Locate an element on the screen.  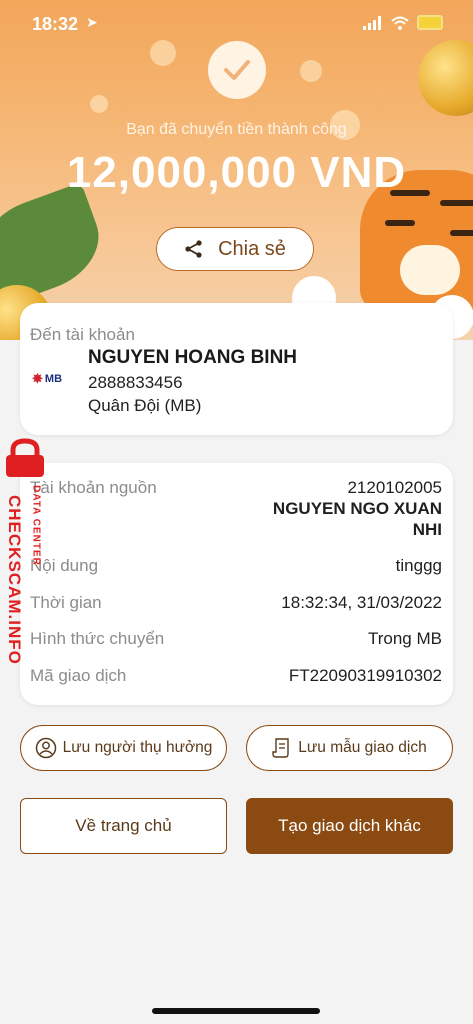
document-template-icon is located at coordinates (280, 748).